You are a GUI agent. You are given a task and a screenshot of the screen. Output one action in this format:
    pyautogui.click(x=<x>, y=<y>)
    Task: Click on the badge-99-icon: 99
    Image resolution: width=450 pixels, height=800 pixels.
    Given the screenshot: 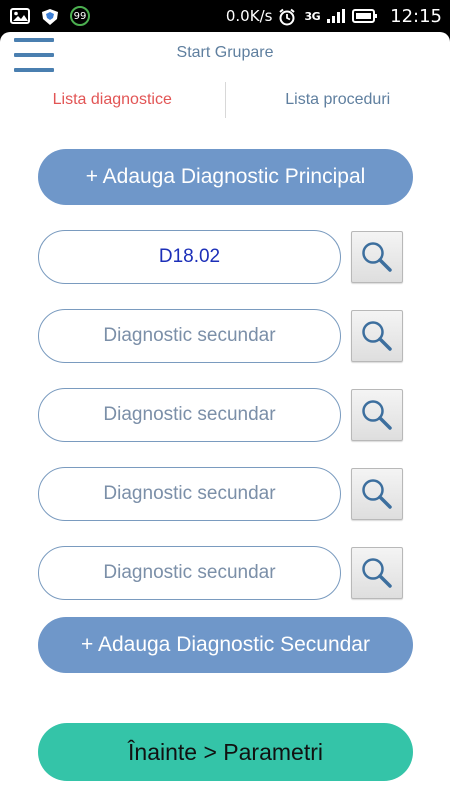 What is the action you would take?
    pyautogui.click(x=80, y=16)
    